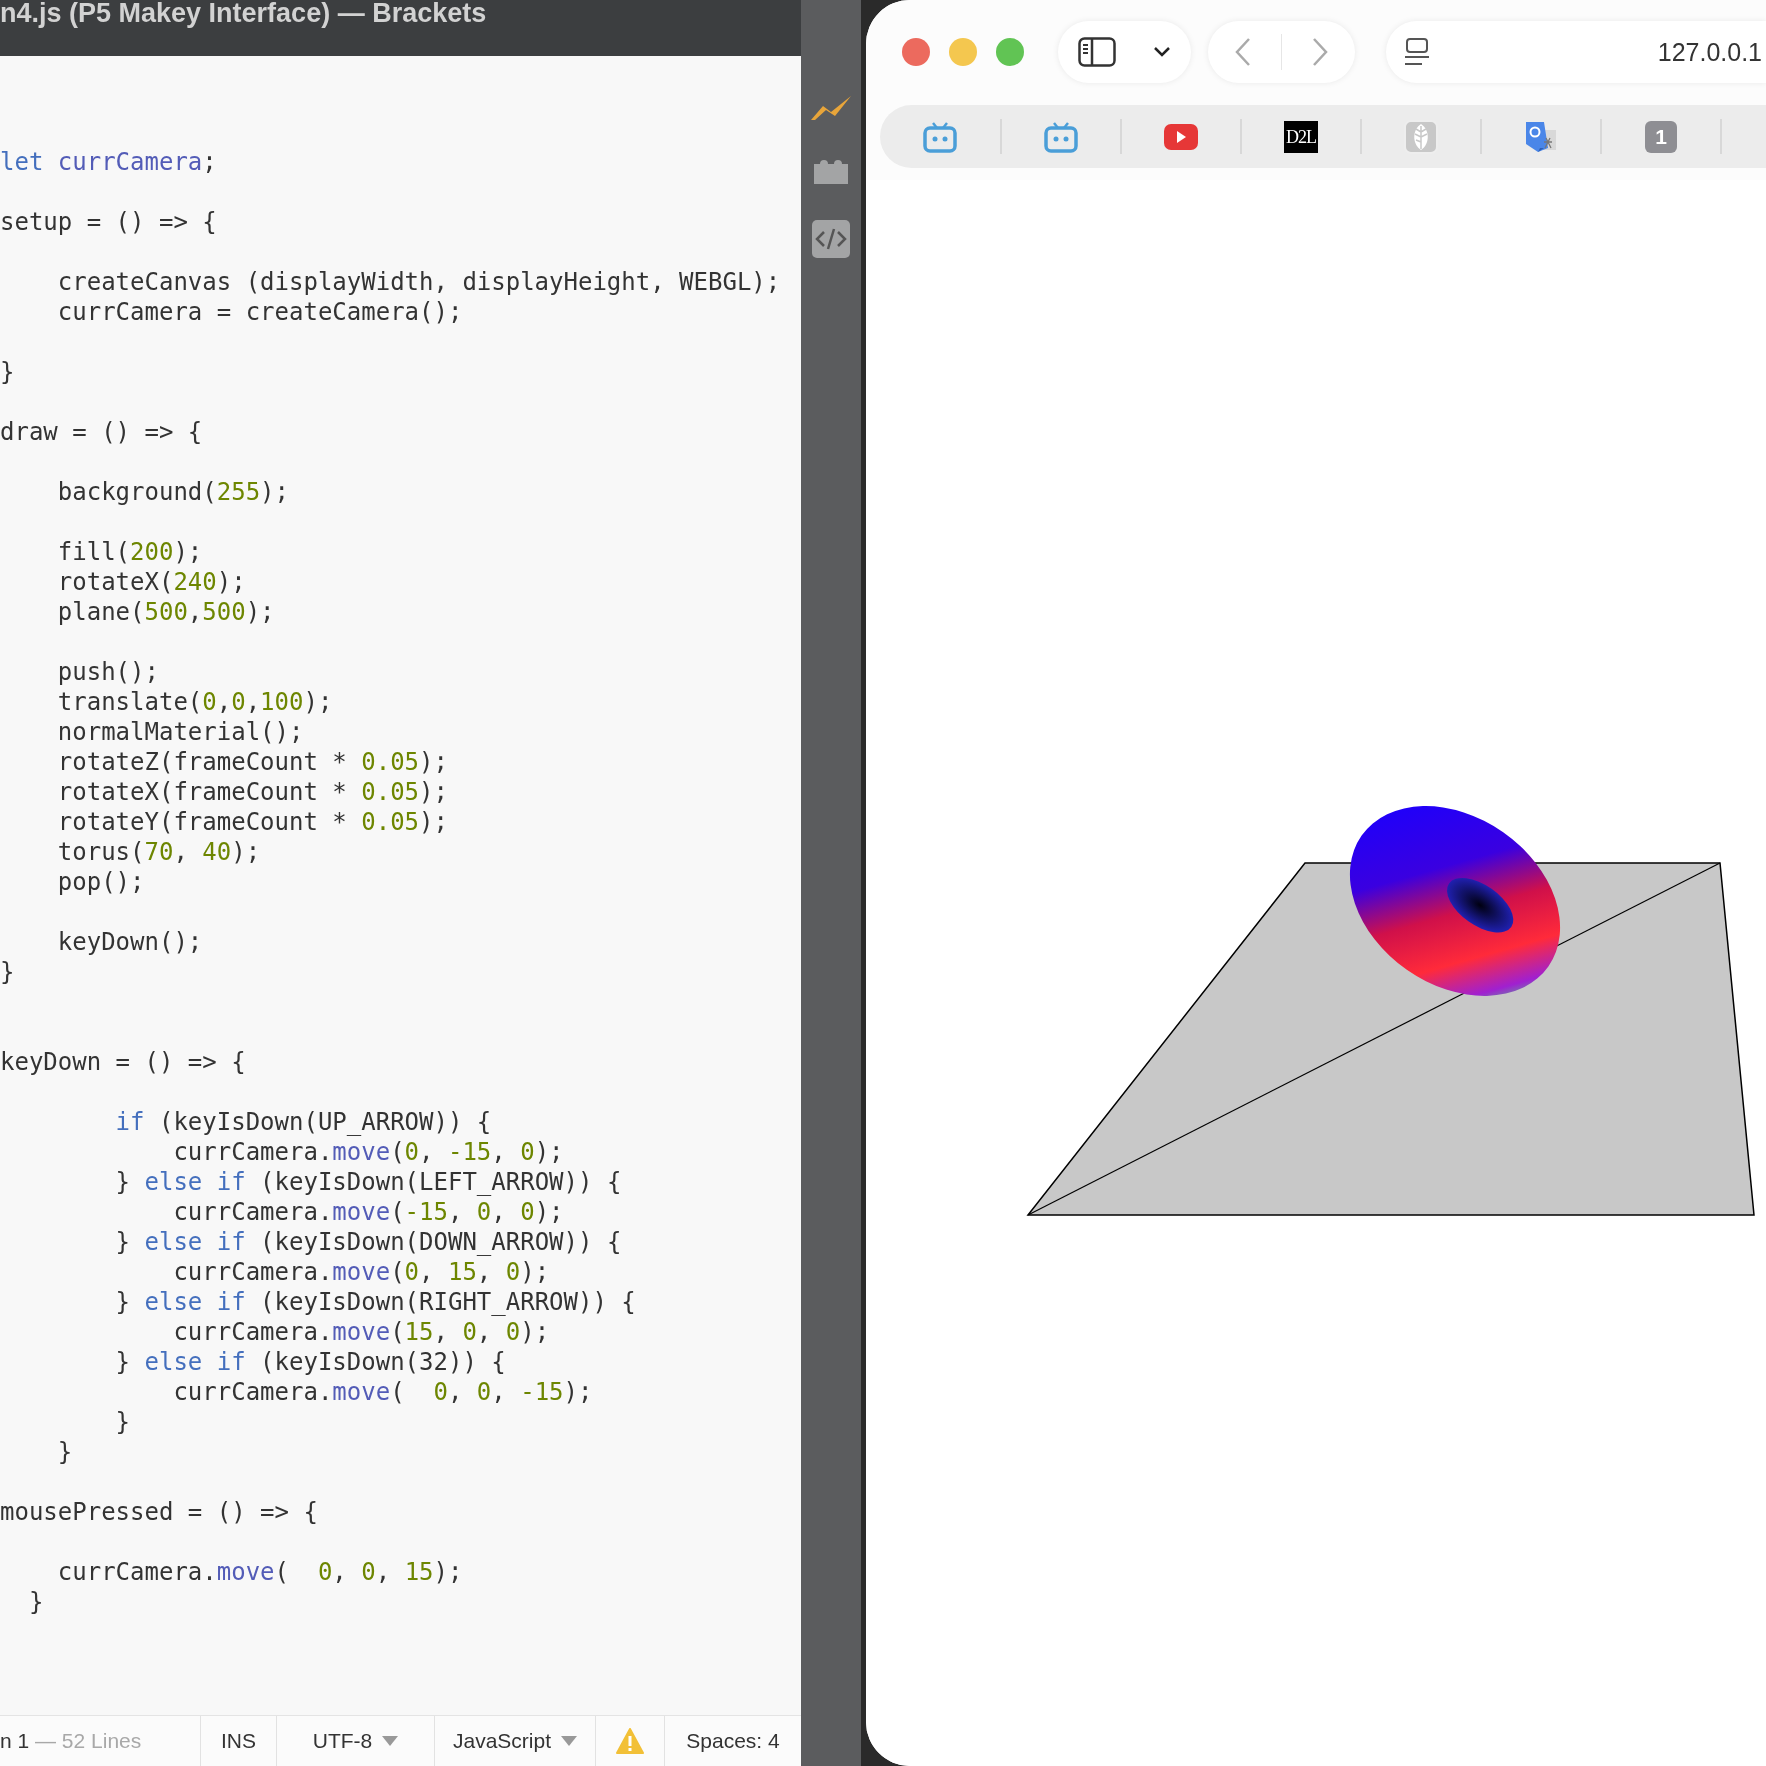  Describe the element at coordinates (1417, 52) in the screenshot. I see `reader-icon` at that location.